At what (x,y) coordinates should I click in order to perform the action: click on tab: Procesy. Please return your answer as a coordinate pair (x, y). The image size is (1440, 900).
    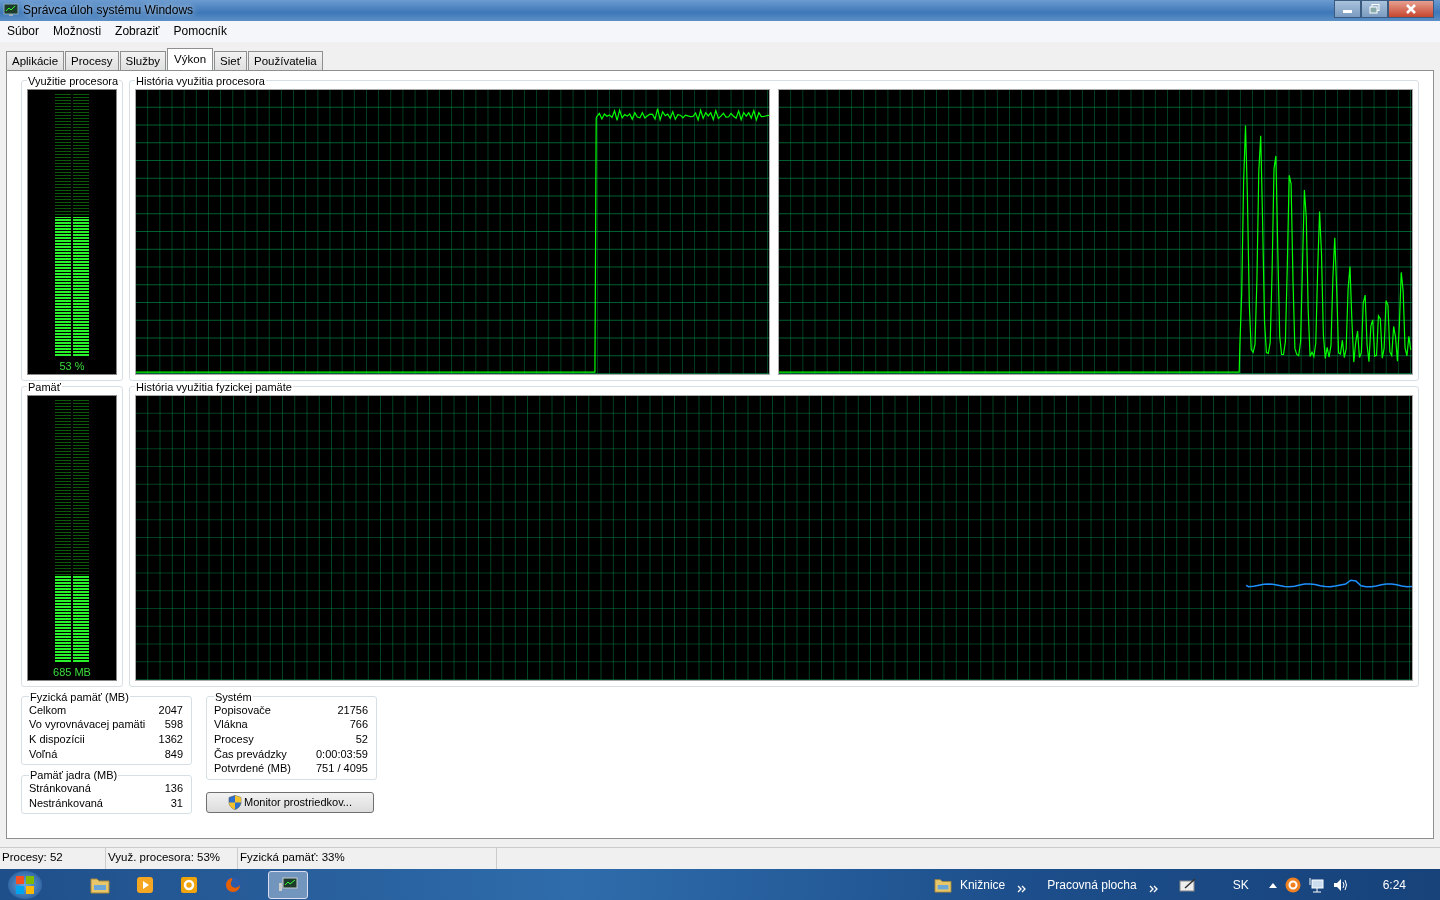
    Looking at the image, I should click on (92, 60).